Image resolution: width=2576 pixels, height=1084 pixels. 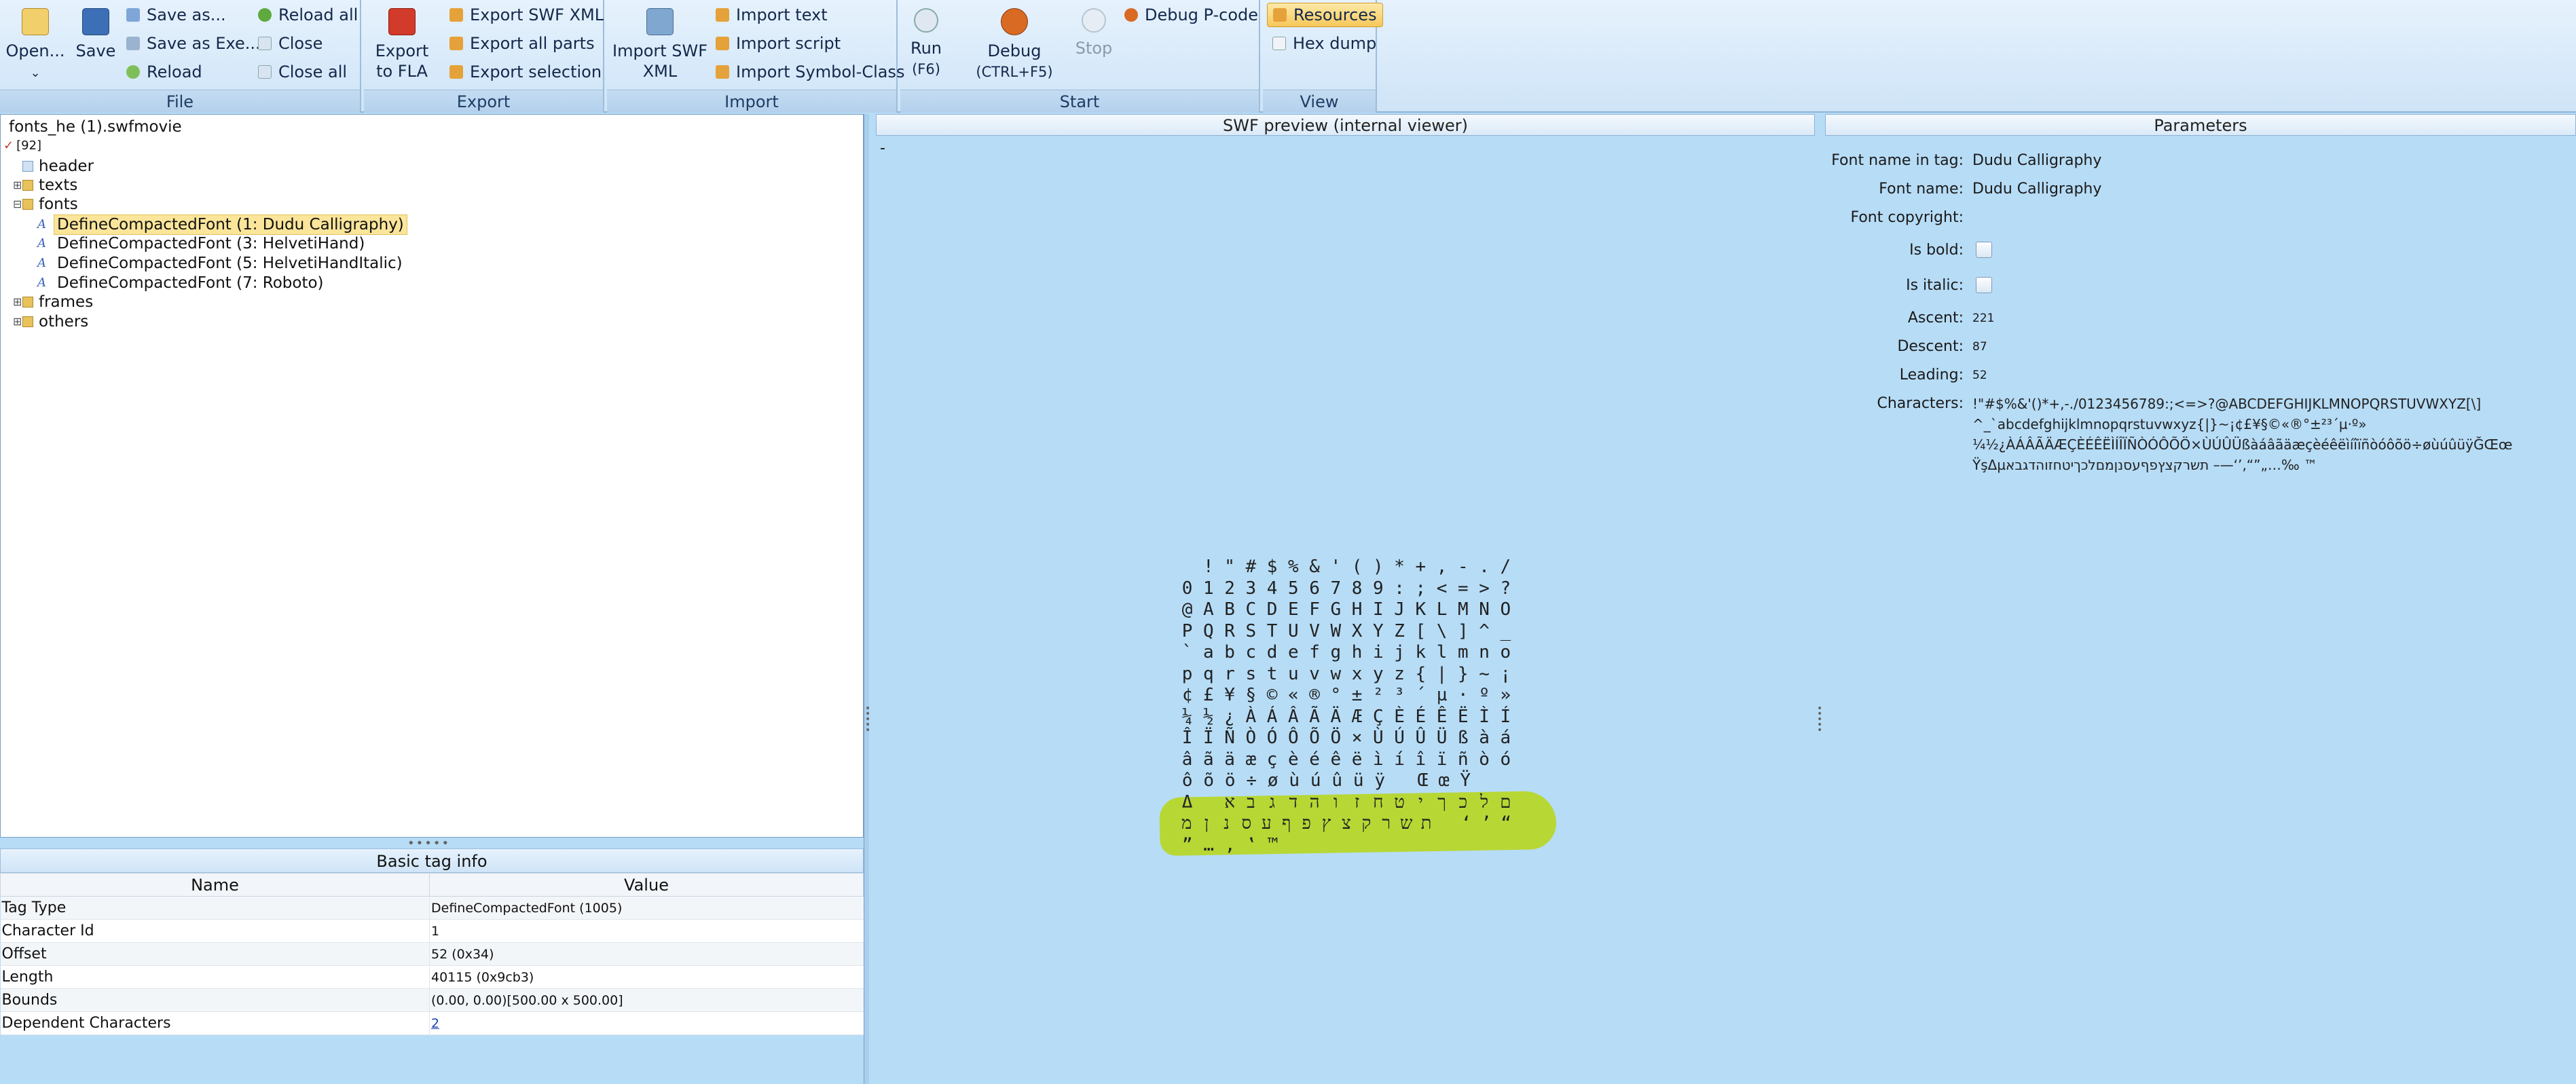 I want to click on flash-file-icon, so click(x=402, y=21).